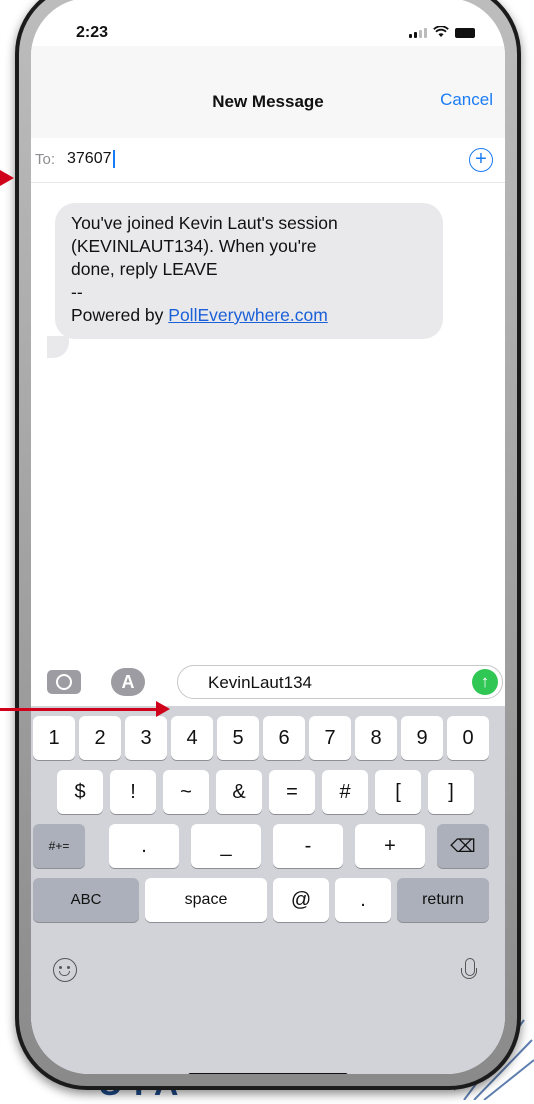 This screenshot has width=534, height=1104. What do you see at coordinates (194, 246) in the screenshot?
I see `message-line: (KEVINLAUT134). When you're` at bounding box center [194, 246].